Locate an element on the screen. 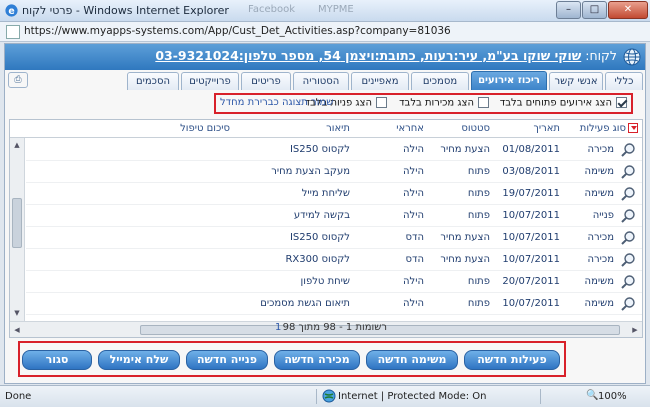  tab-events-summary: ריכוז אירועים is located at coordinates (509, 80).